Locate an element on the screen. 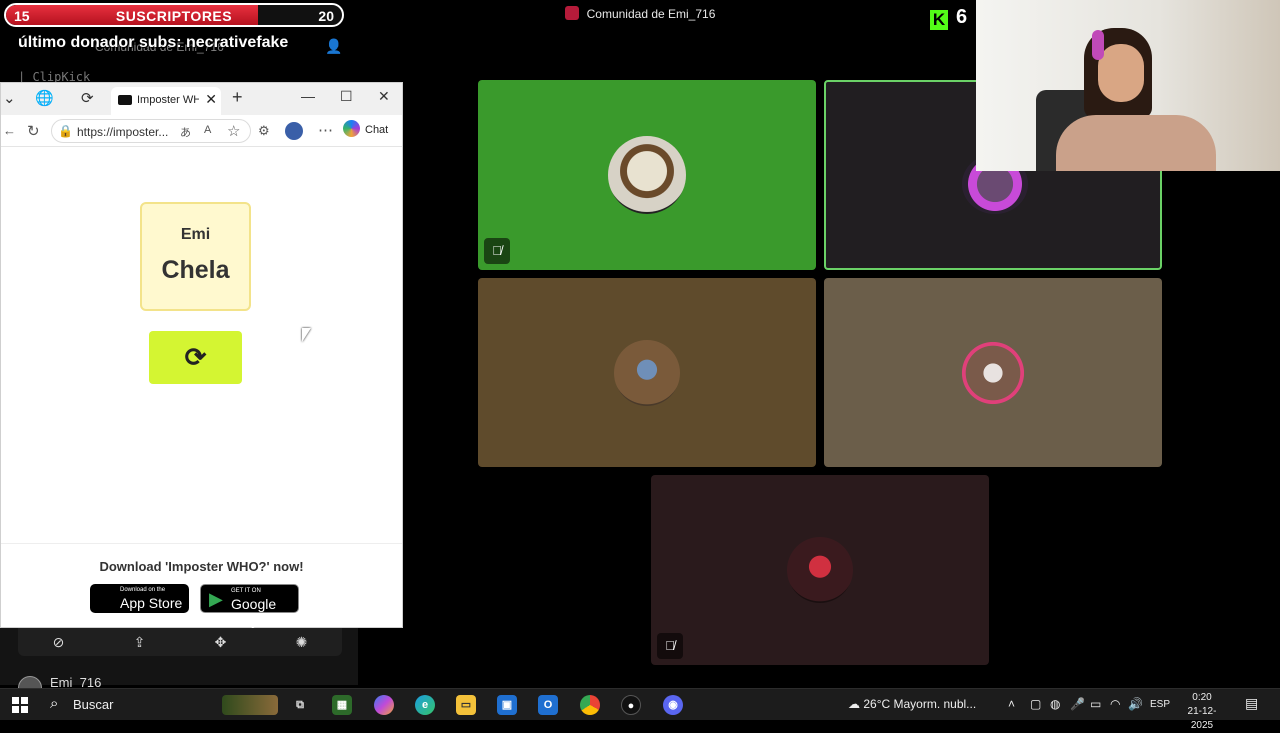 The height and width of the screenshot is (733, 1280). task-view-icon: ⧉ is located at coordinates (300, 705).